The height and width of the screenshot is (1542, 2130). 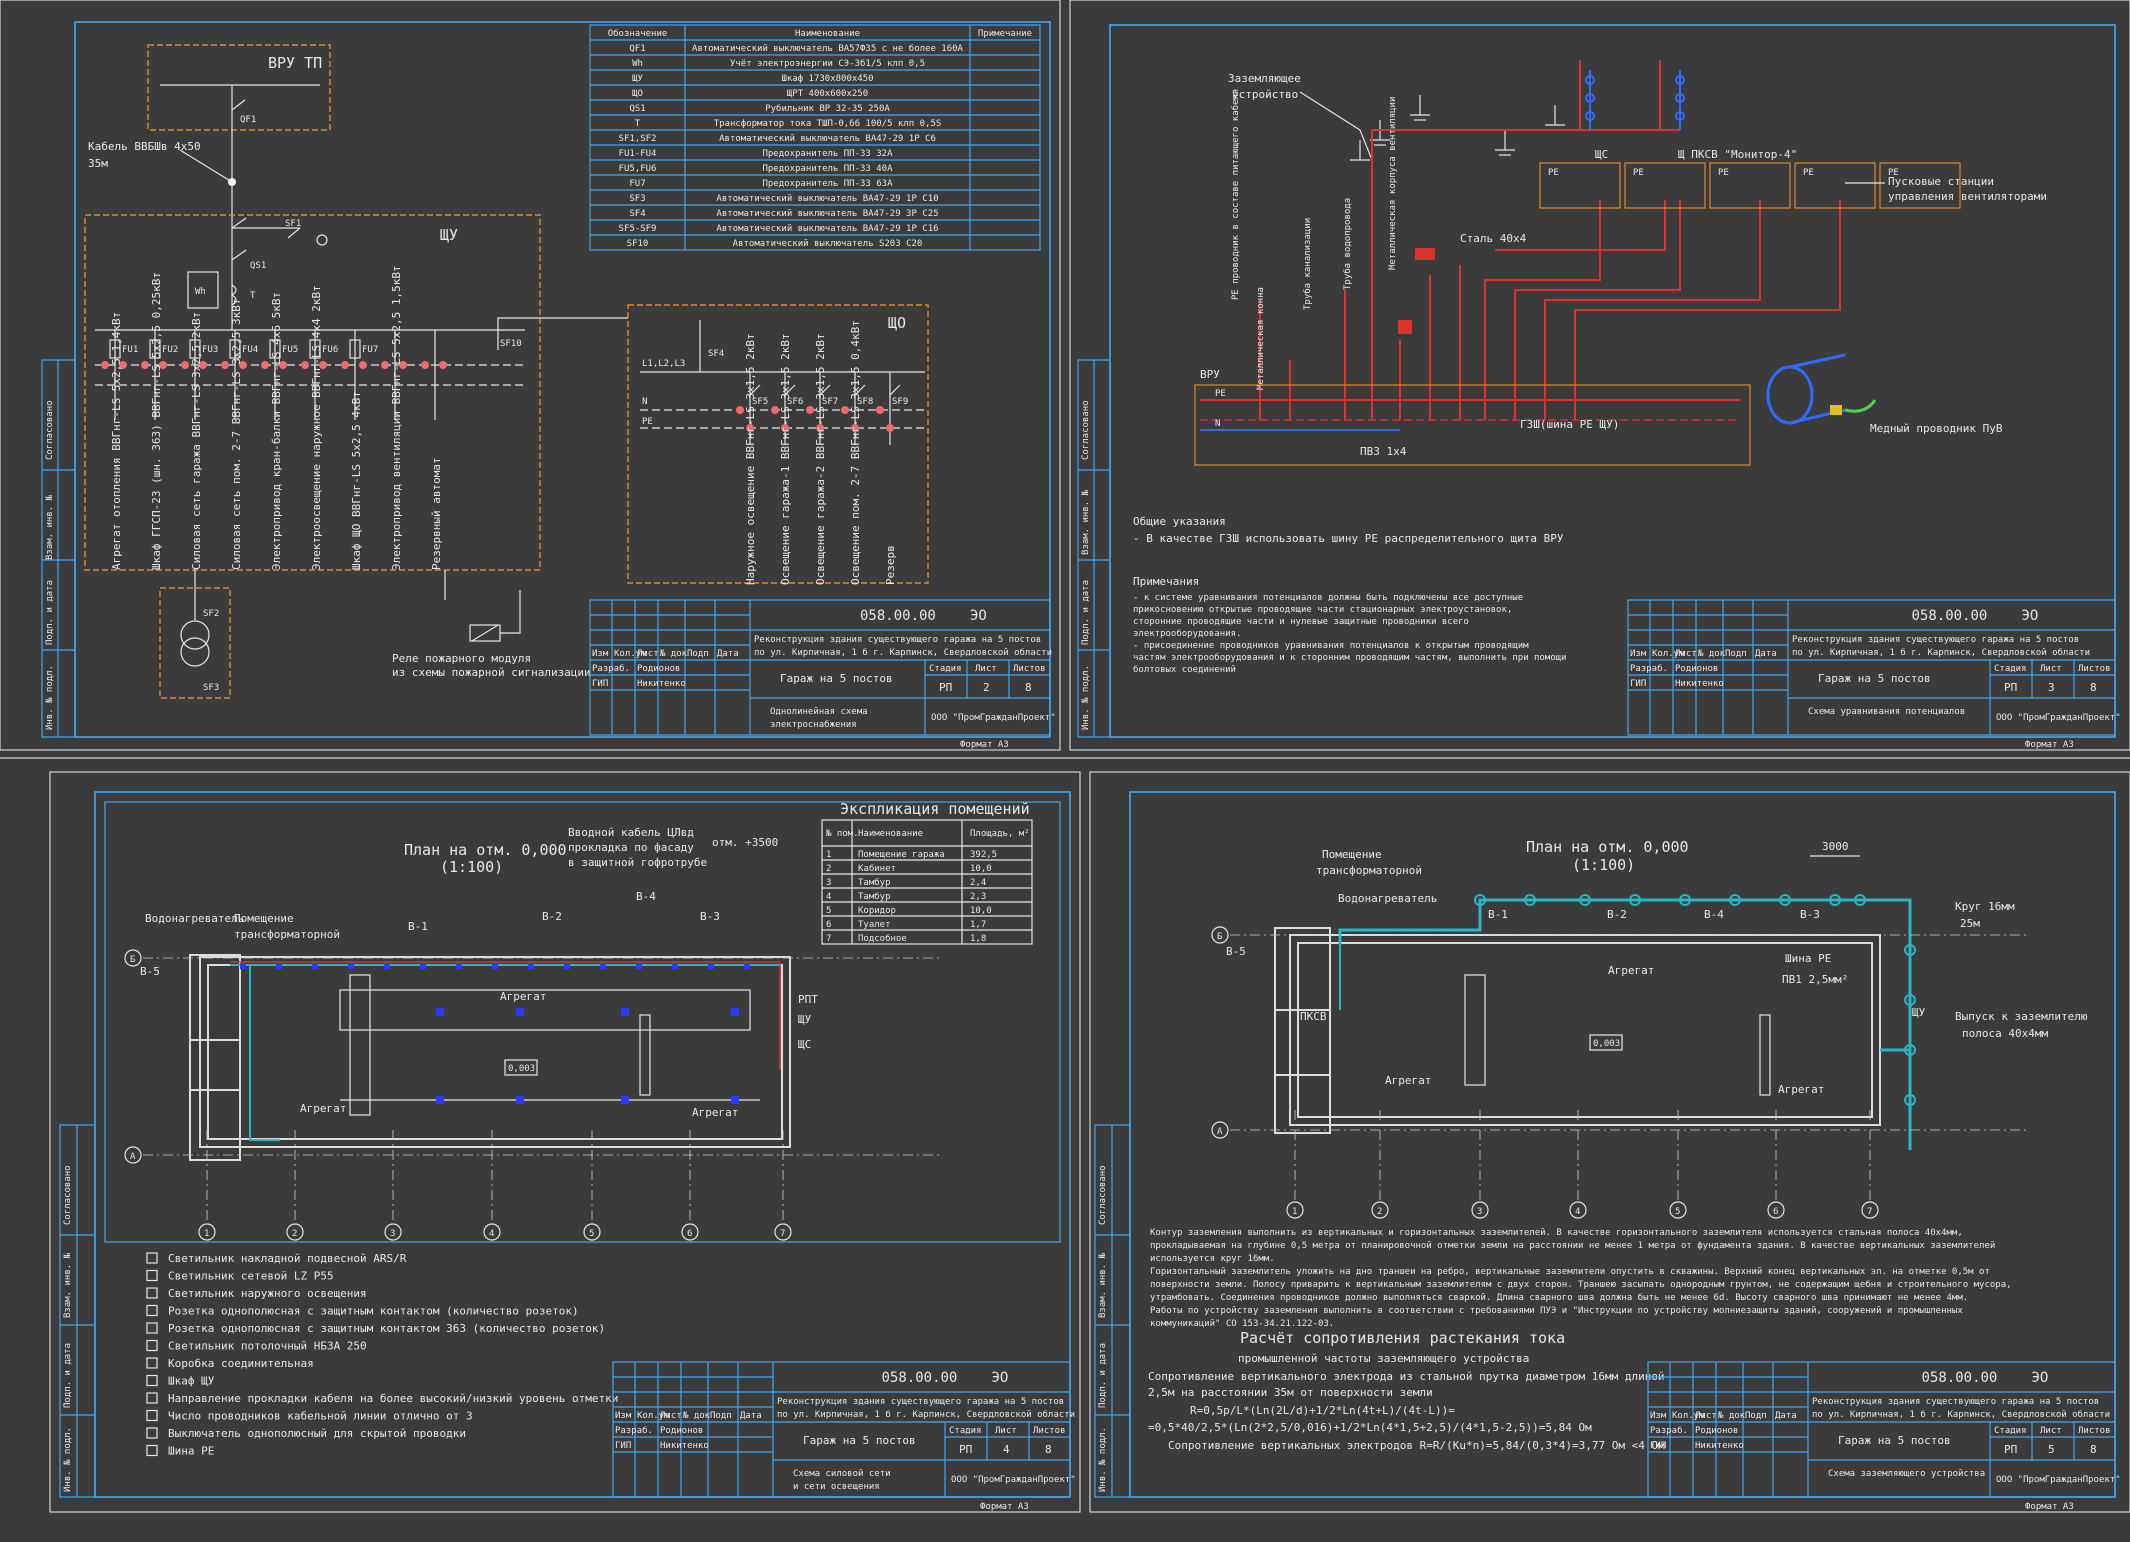 What do you see at coordinates (1601, 154) in the screenshot?
I see `shs-label: ЩС` at bounding box center [1601, 154].